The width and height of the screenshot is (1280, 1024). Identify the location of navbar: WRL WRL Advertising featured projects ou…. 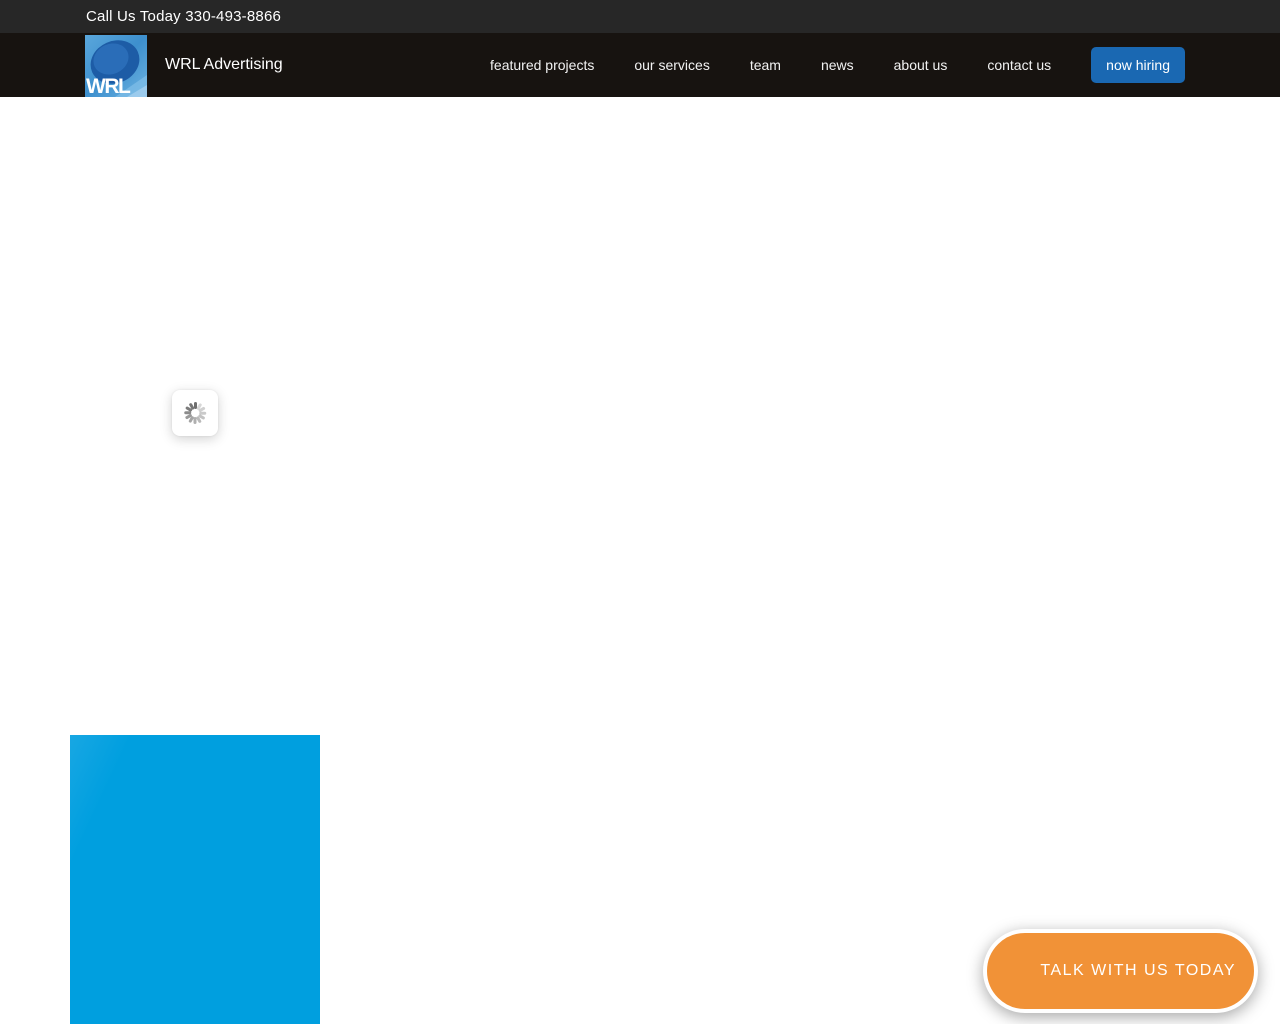
(640, 65).